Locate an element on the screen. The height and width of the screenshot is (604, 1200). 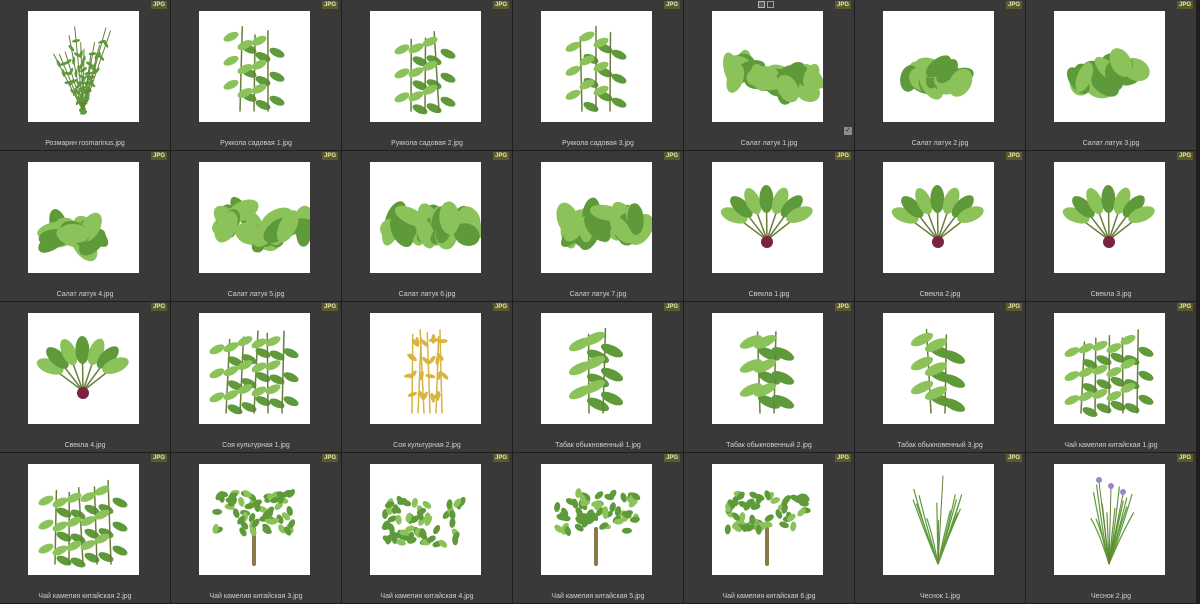
thumbnail-cell: JPG Розмарин rosmarinus.jpg is located at coordinates (85, 75).